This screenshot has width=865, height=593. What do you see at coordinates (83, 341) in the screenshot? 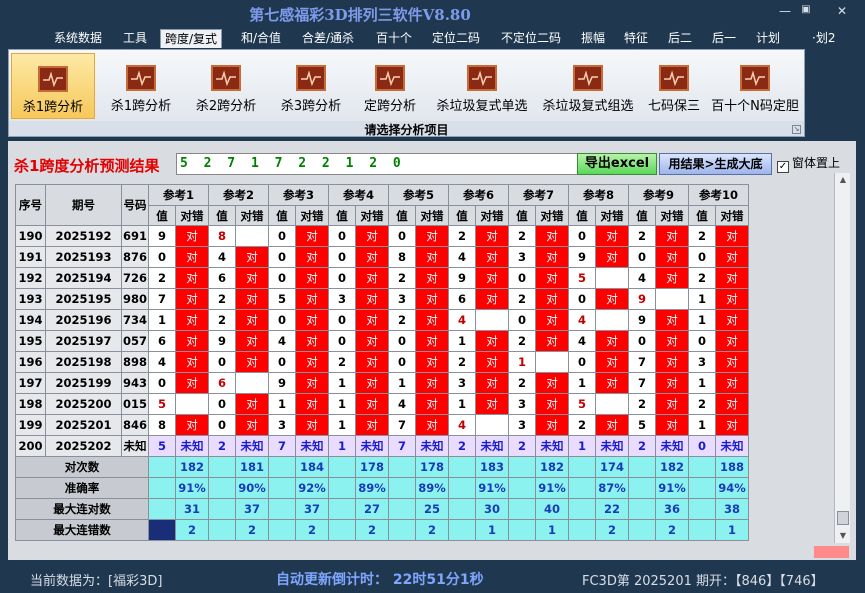
I see `period-cell: 2025197` at bounding box center [83, 341].